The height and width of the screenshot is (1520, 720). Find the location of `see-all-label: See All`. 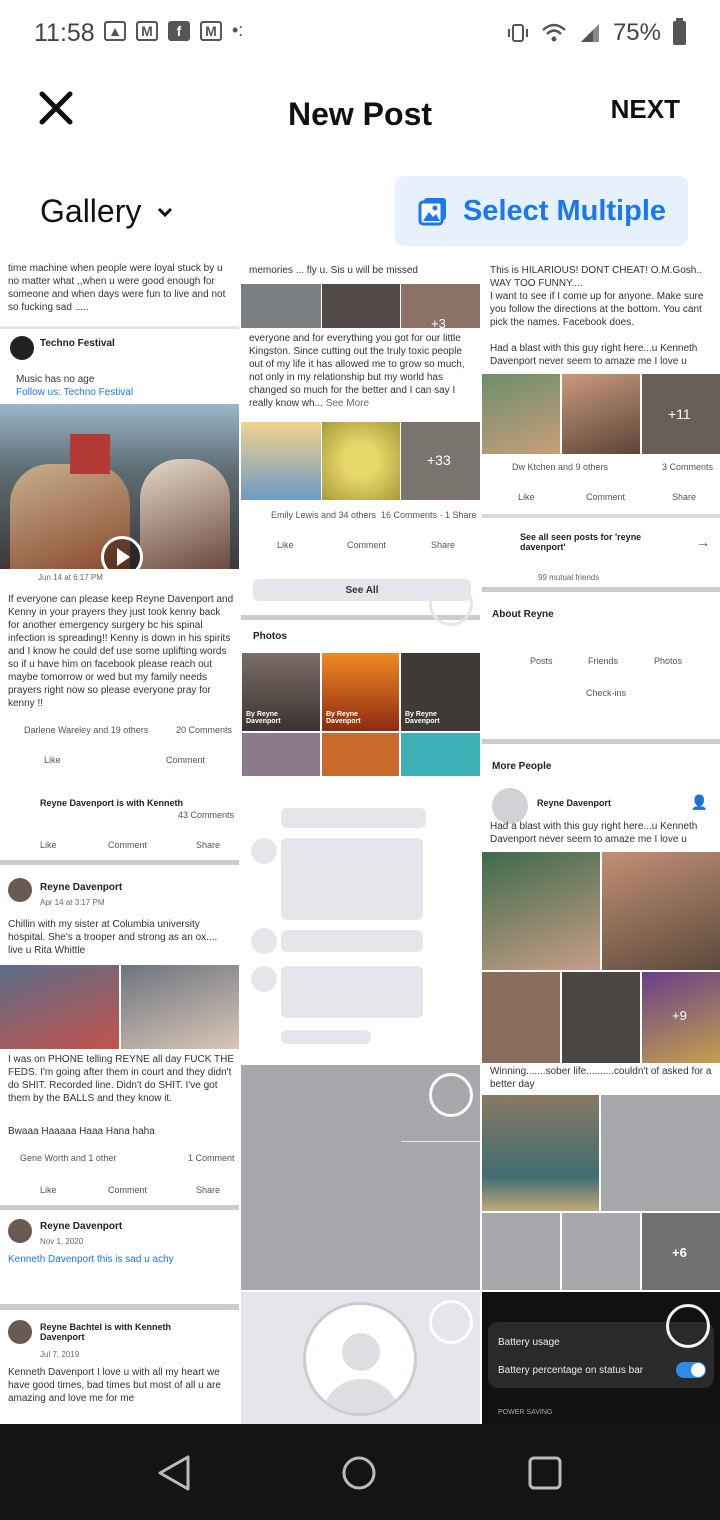

see-all-label: See All is located at coordinates (362, 590).